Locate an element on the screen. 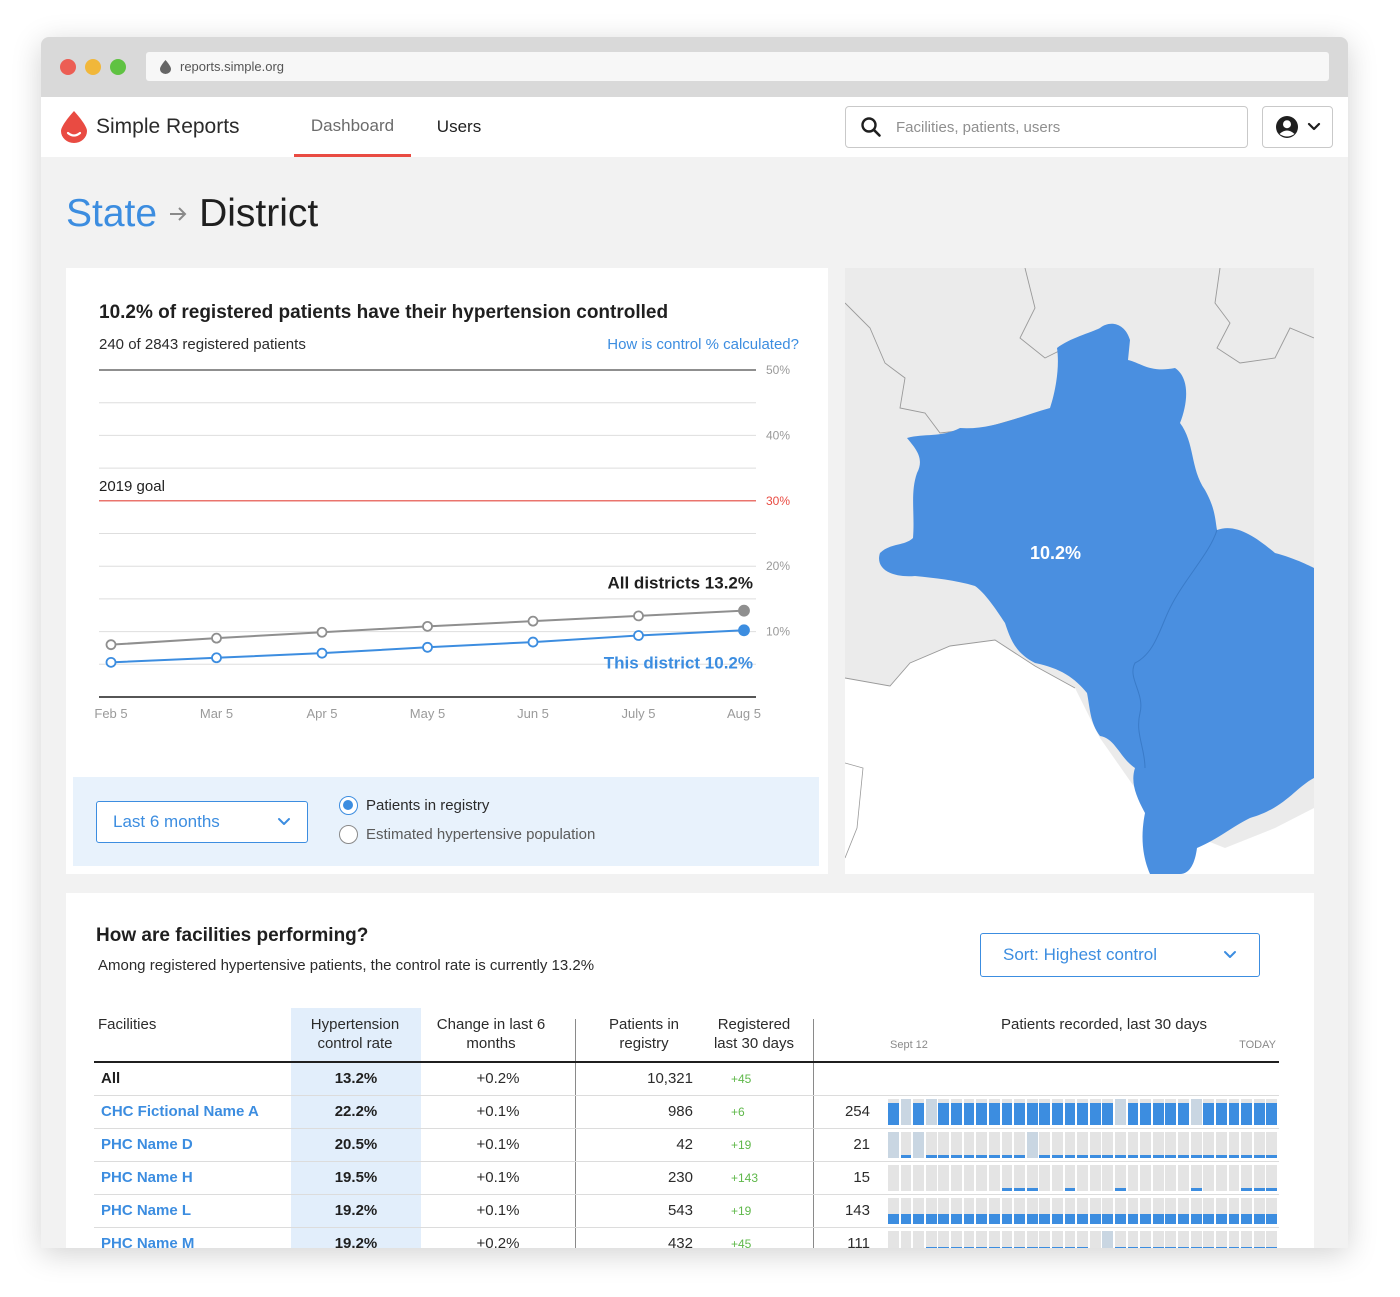 This screenshot has height=1297, width=1400. radio-patients-in-registry: Patients in registry is located at coordinates (414, 805).